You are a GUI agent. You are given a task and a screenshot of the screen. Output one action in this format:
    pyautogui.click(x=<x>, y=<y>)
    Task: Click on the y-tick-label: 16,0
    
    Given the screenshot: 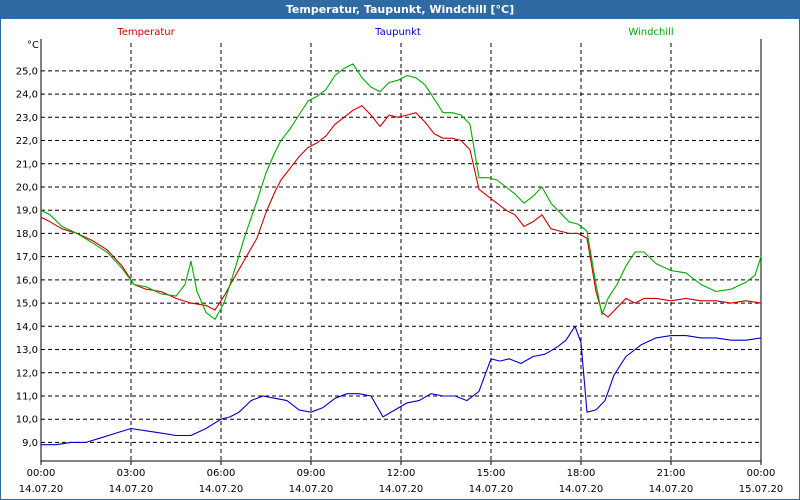 What is the action you would take?
    pyautogui.click(x=27, y=280)
    